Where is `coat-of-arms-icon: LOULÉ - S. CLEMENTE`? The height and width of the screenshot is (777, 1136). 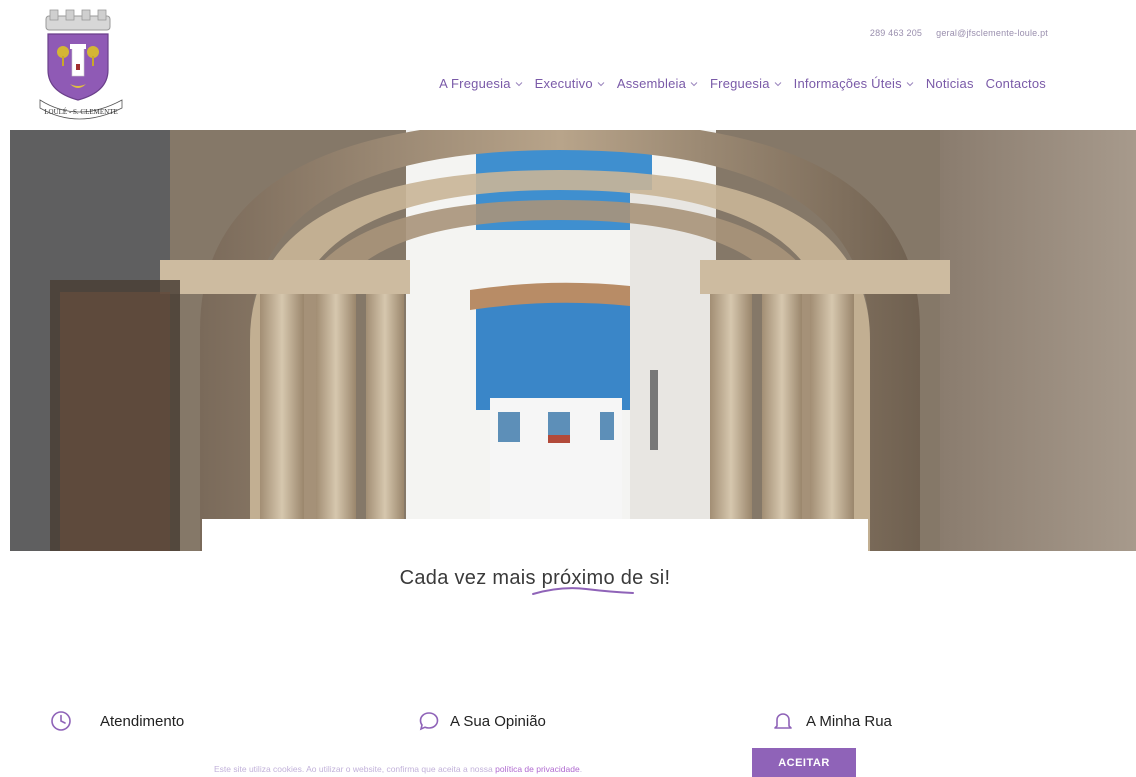
coat-of-arms-icon: LOULÉ - S. CLEMENTE is located at coordinates (81, 64).